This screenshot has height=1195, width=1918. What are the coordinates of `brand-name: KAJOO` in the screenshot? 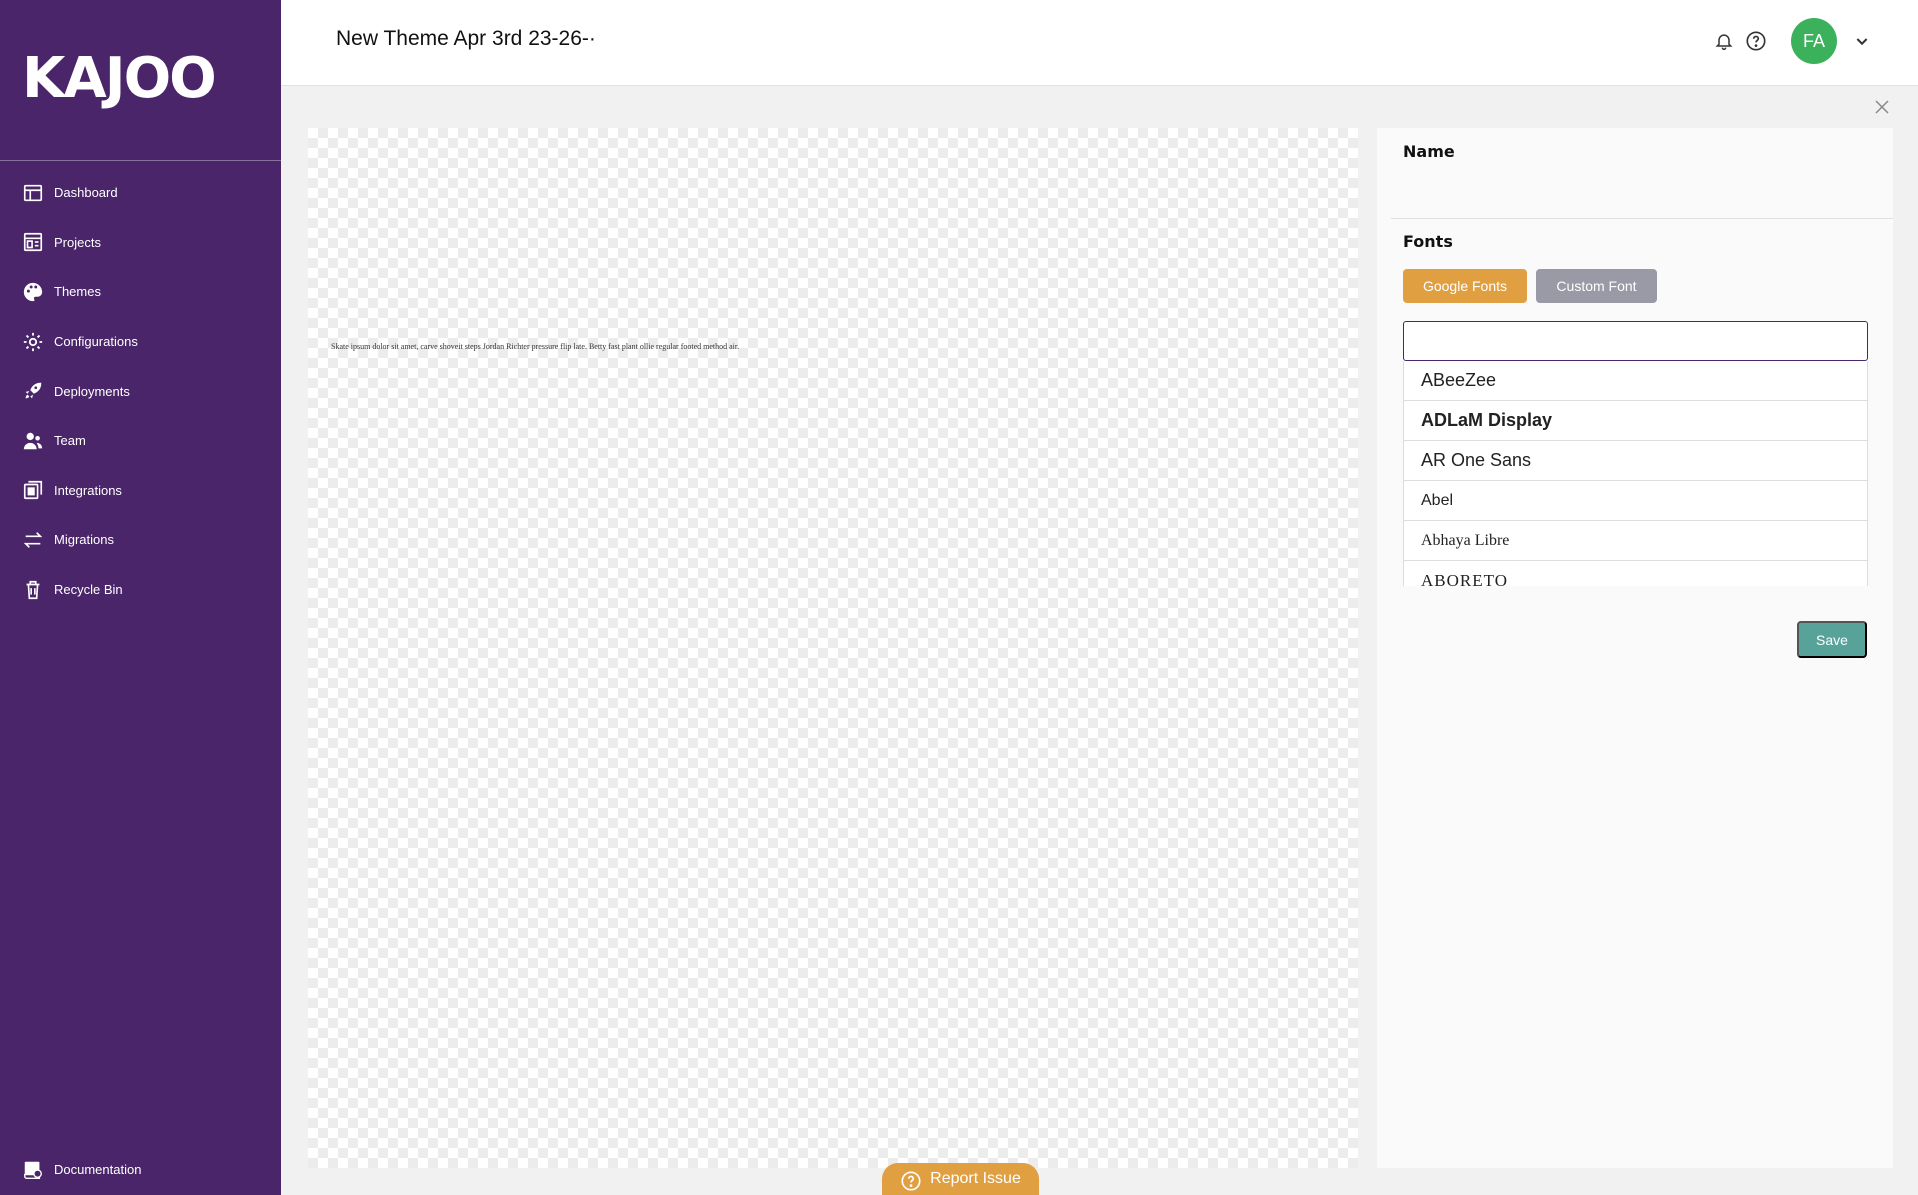 It's located at (119, 78).